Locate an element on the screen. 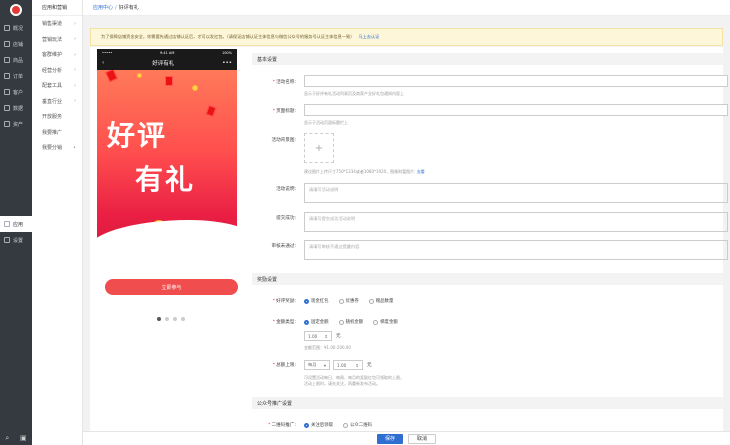 Image resolution: width=730 pixels, height=445 pixels. verify-now-link: 马上去认证 is located at coordinates (368, 37).